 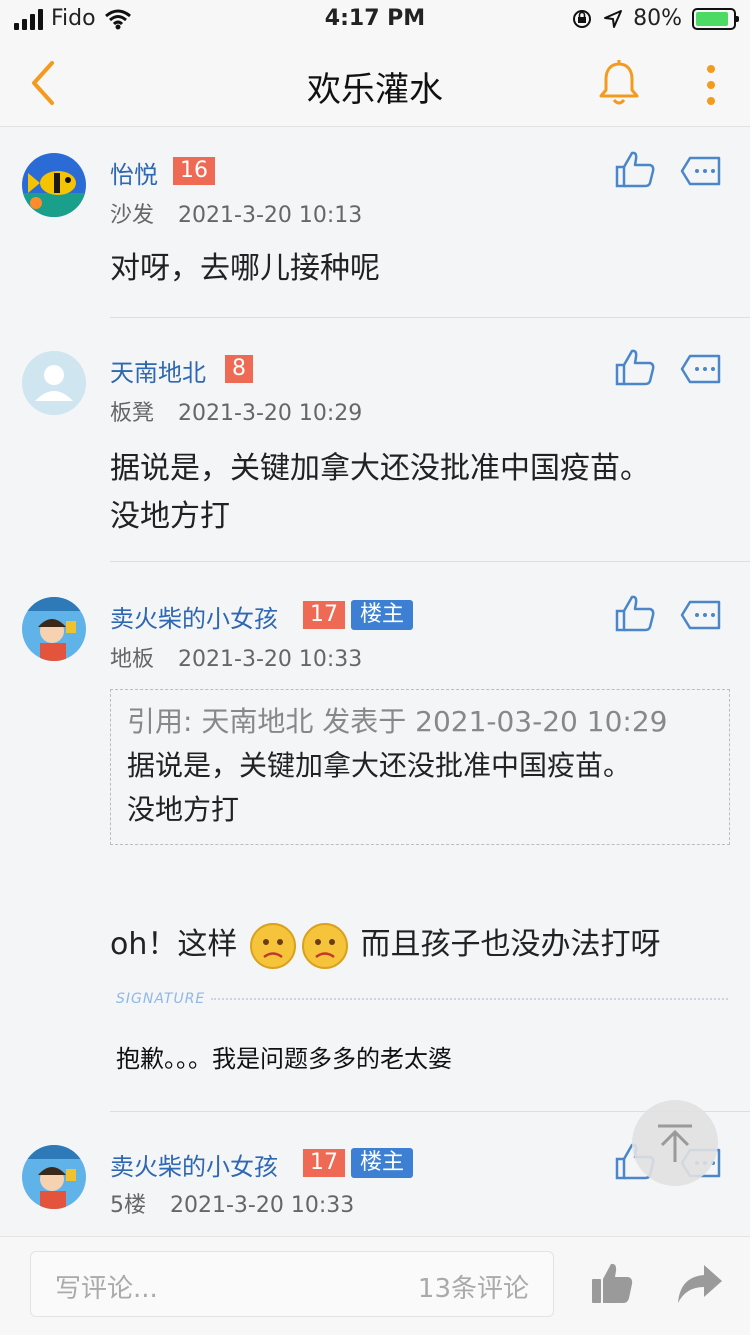 I want to click on nav-bar: 欢乐灌水, so click(x=375, y=83).